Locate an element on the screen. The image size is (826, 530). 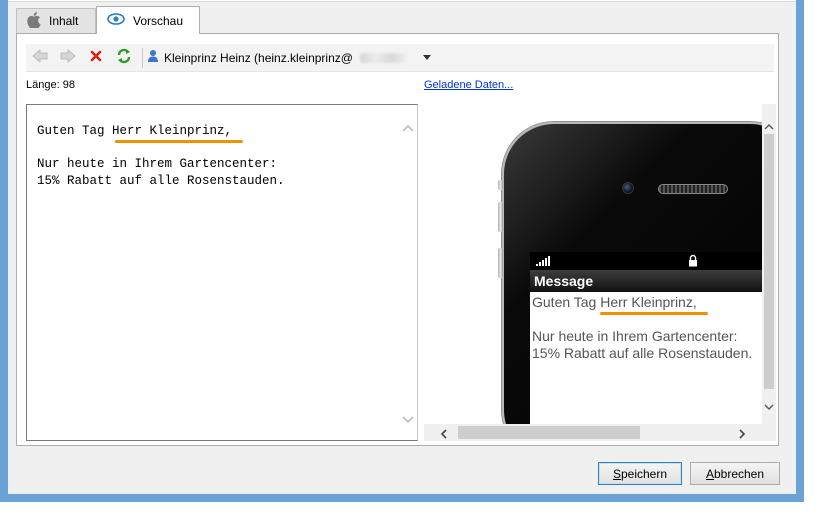
redacted-domain is located at coordinates (383, 57).